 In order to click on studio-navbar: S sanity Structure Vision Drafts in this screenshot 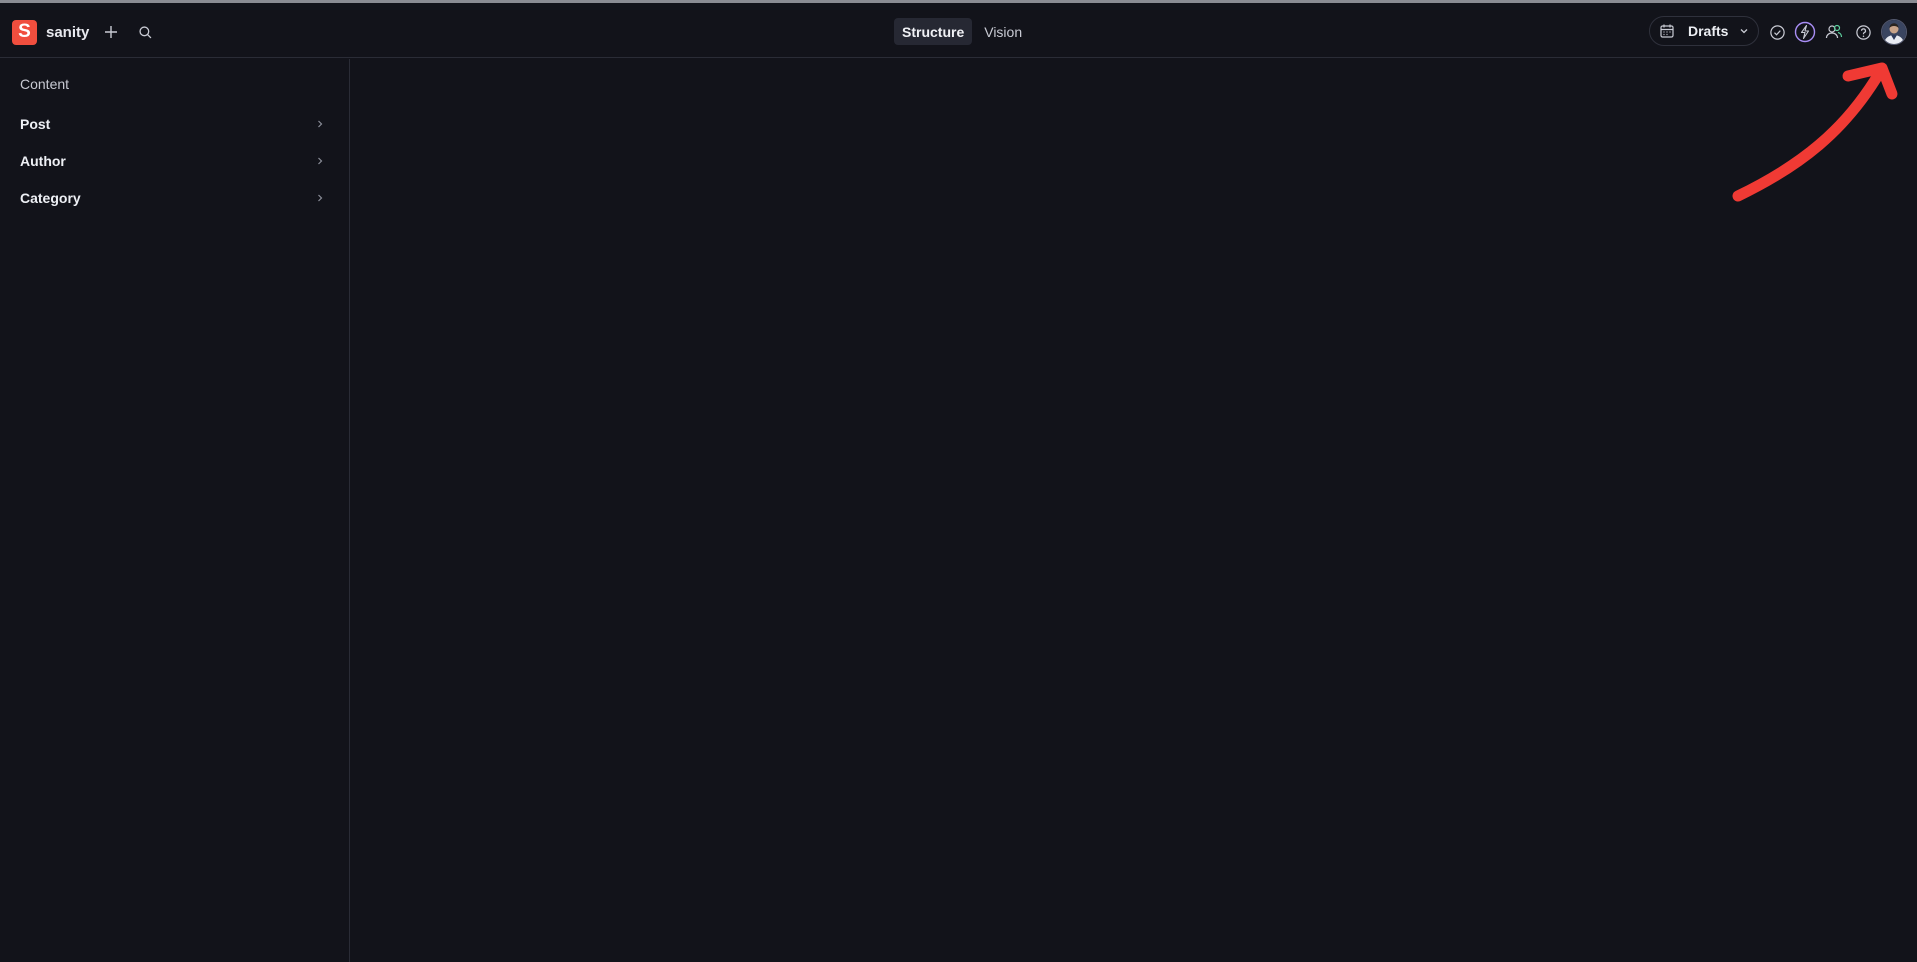, I will do `click(958, 30)`.